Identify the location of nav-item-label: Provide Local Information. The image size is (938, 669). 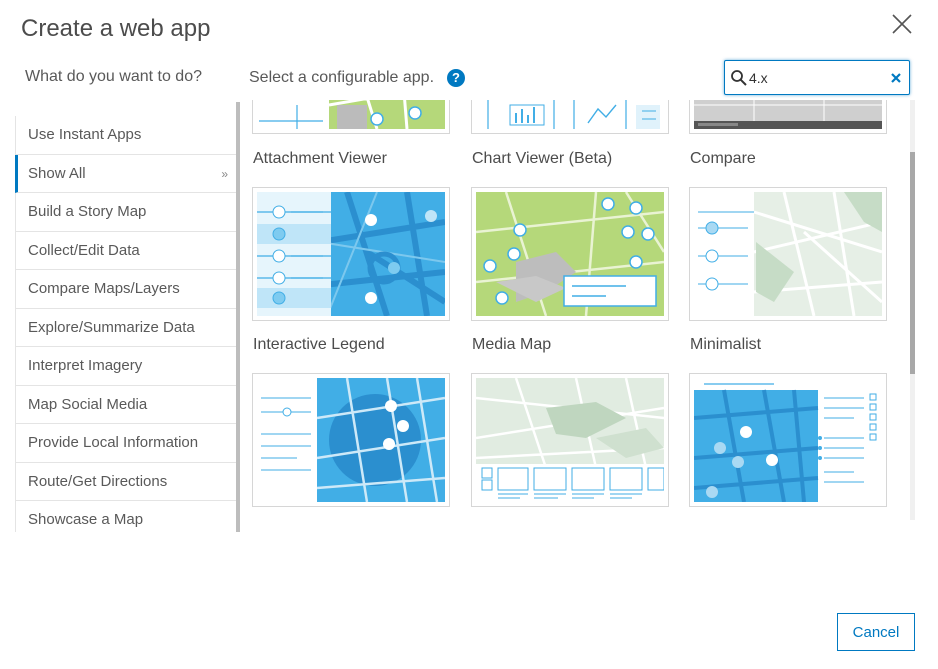
(113, 442).